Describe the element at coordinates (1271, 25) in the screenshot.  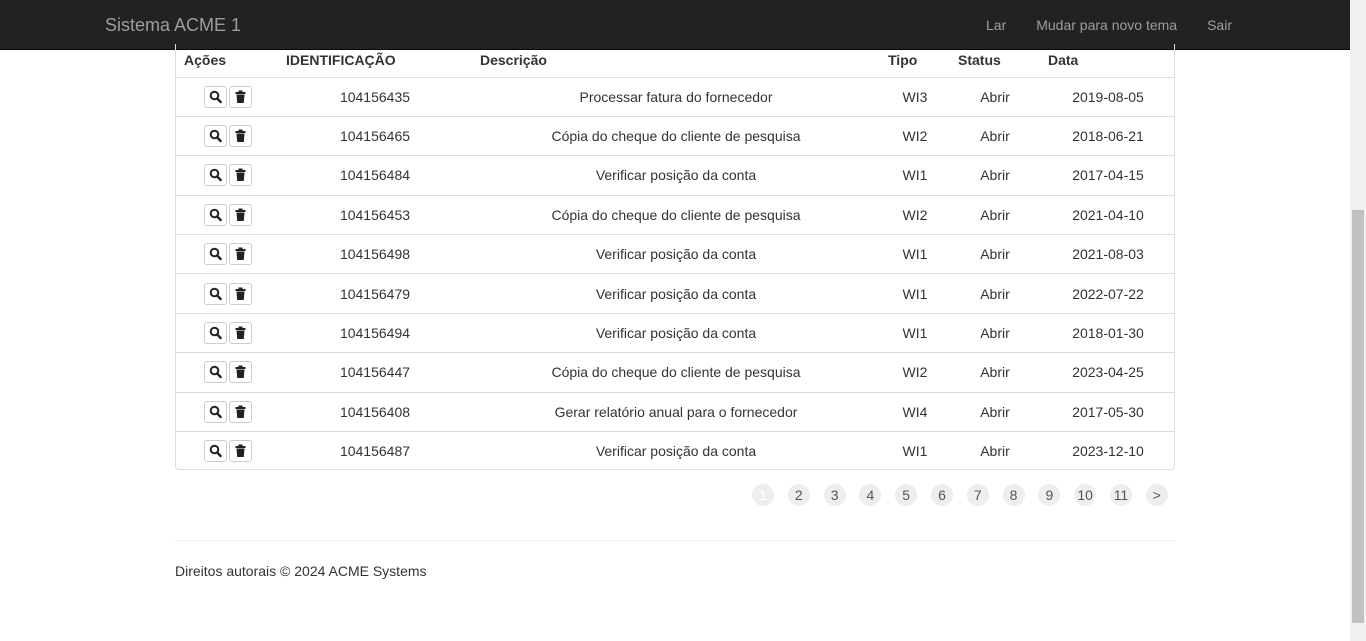
I see `nav-link-logout: Sair` at that location.